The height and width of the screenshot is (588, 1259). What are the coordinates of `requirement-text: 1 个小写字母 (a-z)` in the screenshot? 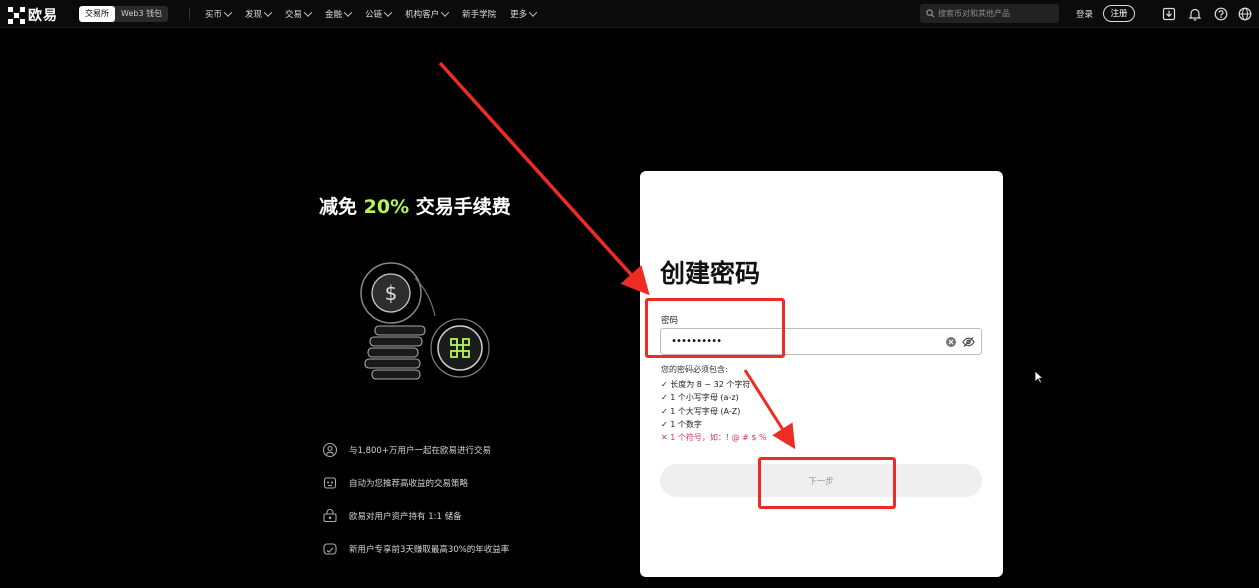 It's located at (704, 398).